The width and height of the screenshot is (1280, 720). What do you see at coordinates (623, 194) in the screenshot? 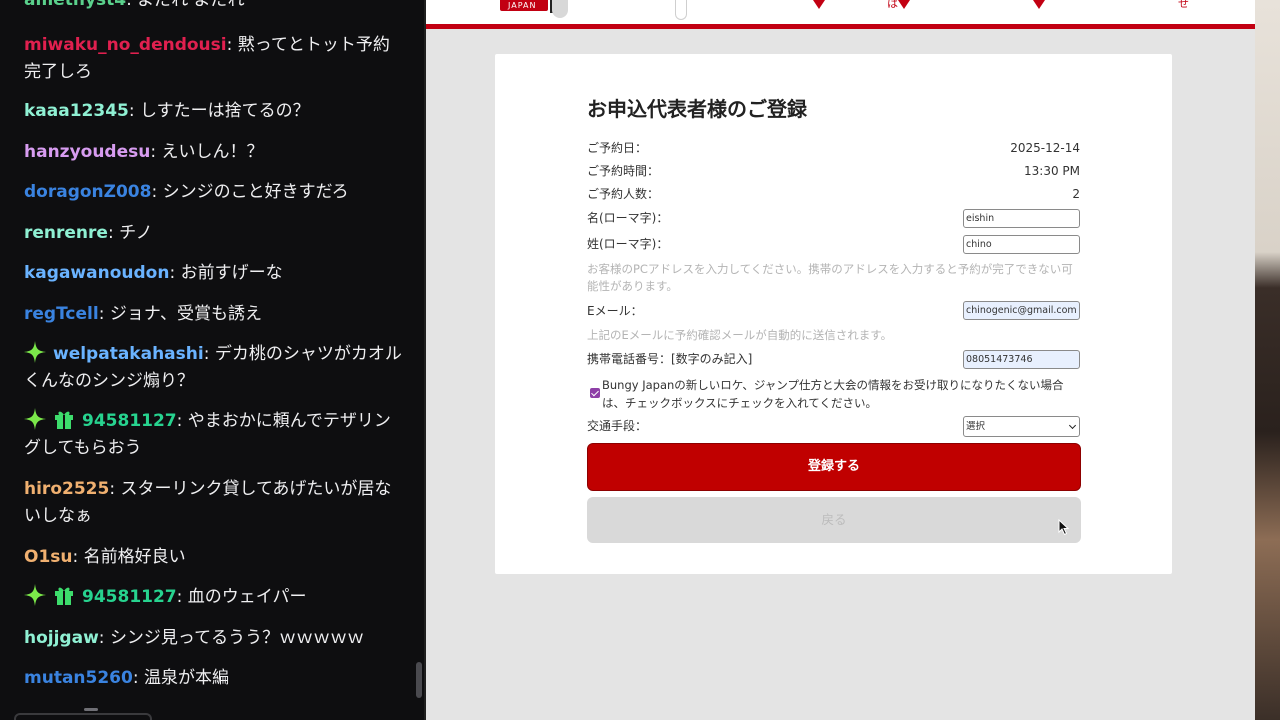
I see `party-size-label: ご予約人数：` at bounding box center [623, 194].